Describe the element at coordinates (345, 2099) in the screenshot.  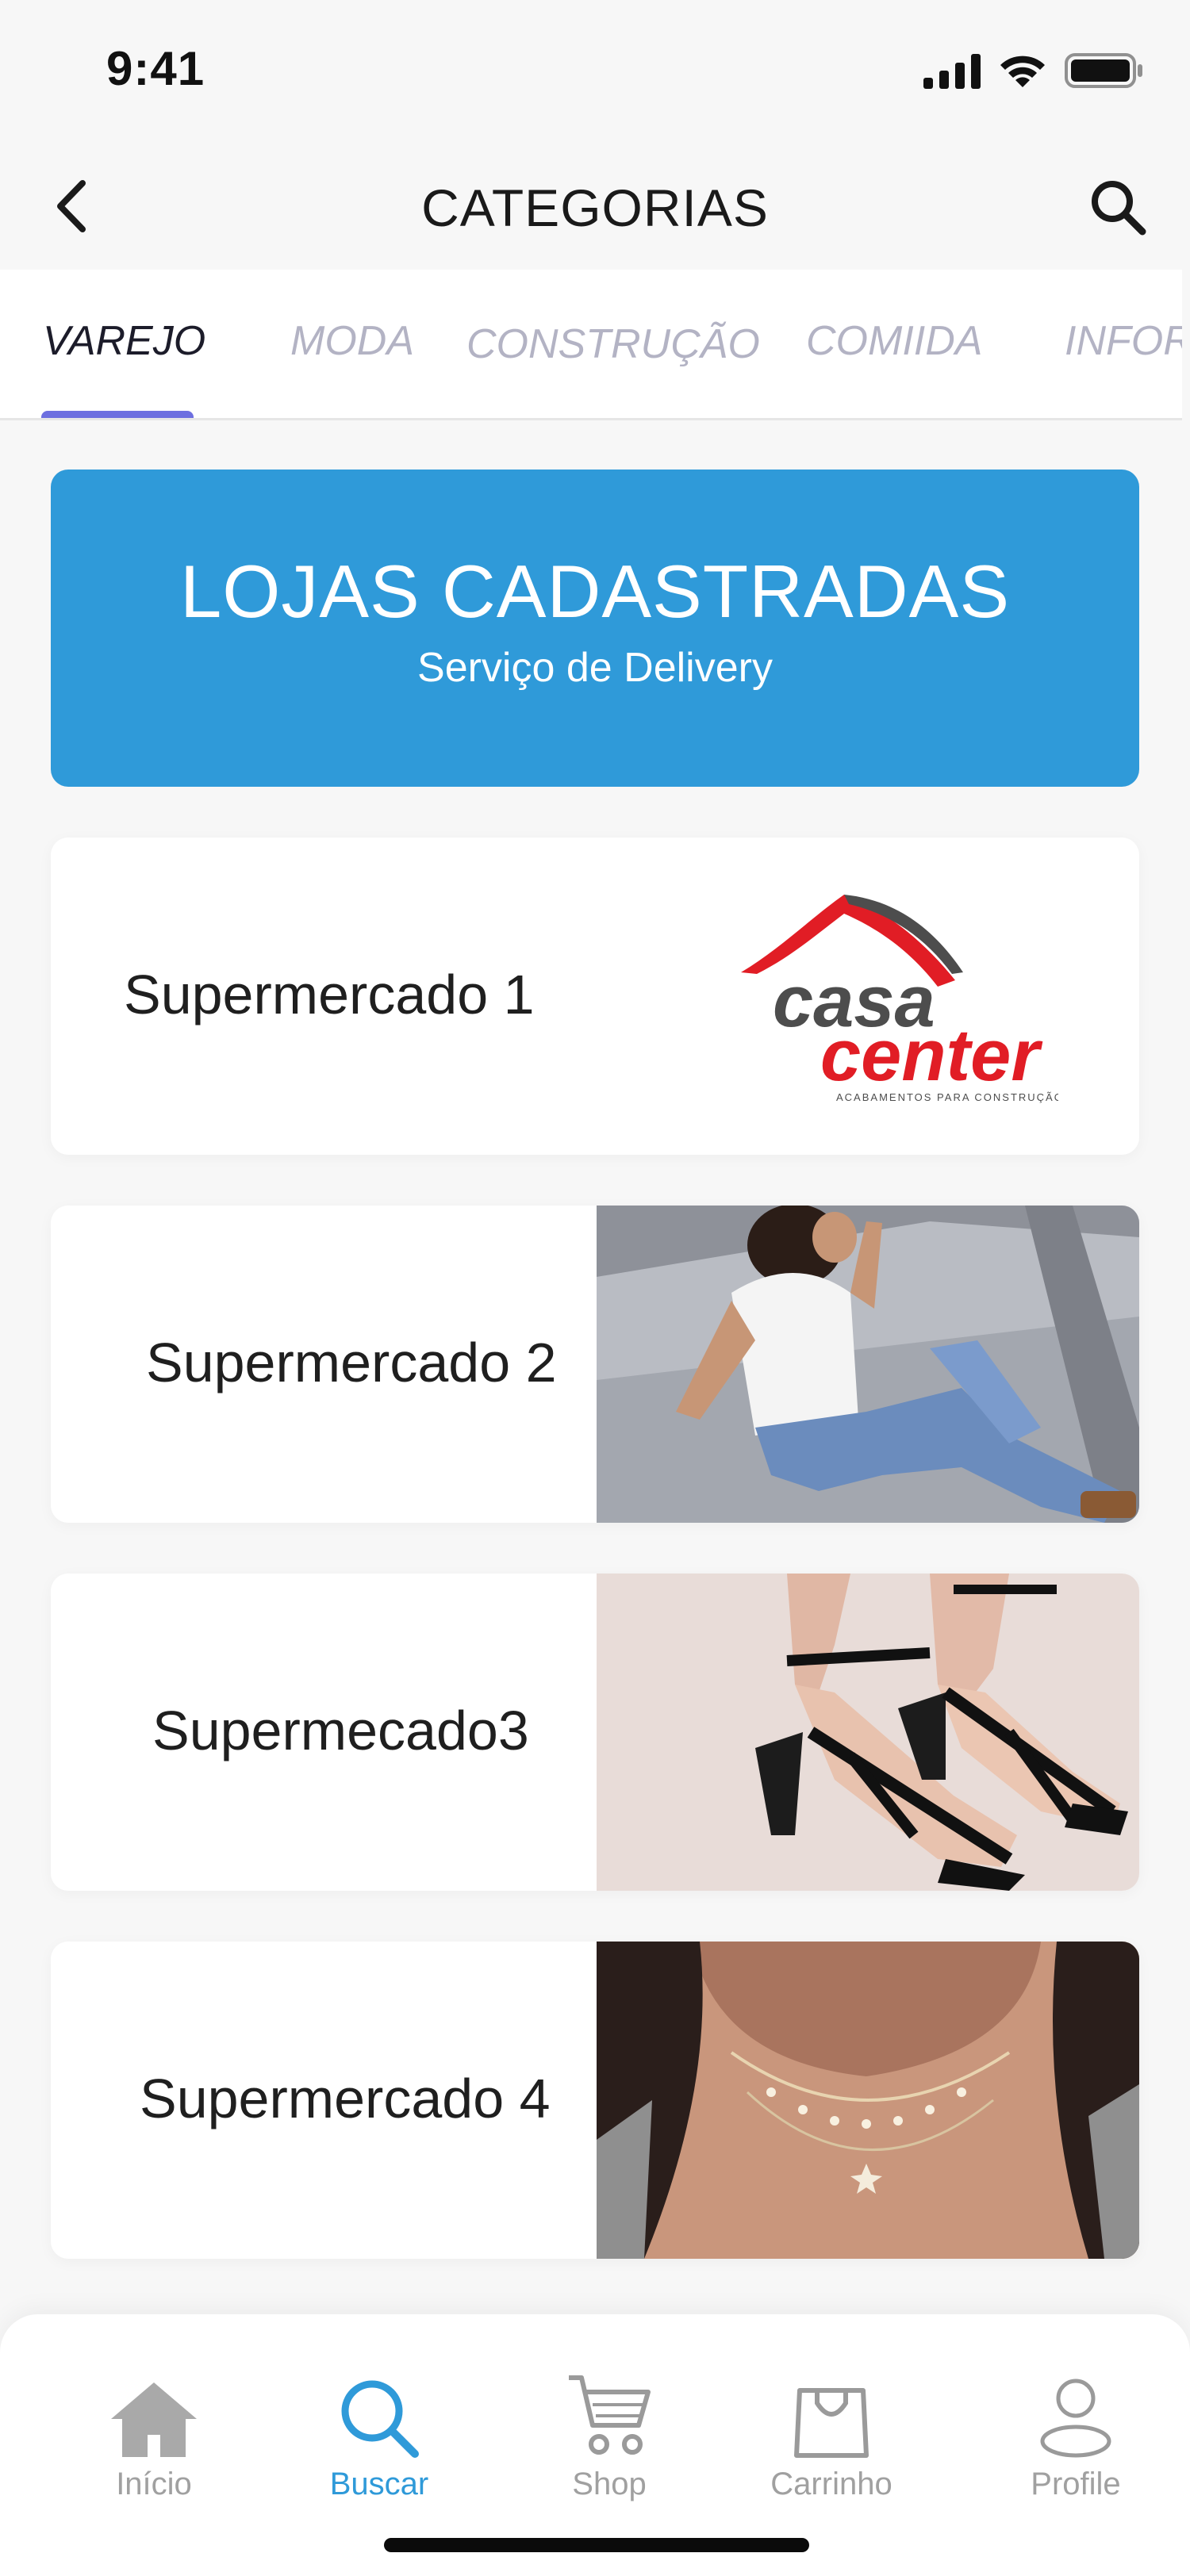
I see `store-name: Supermercado 4` at that location.